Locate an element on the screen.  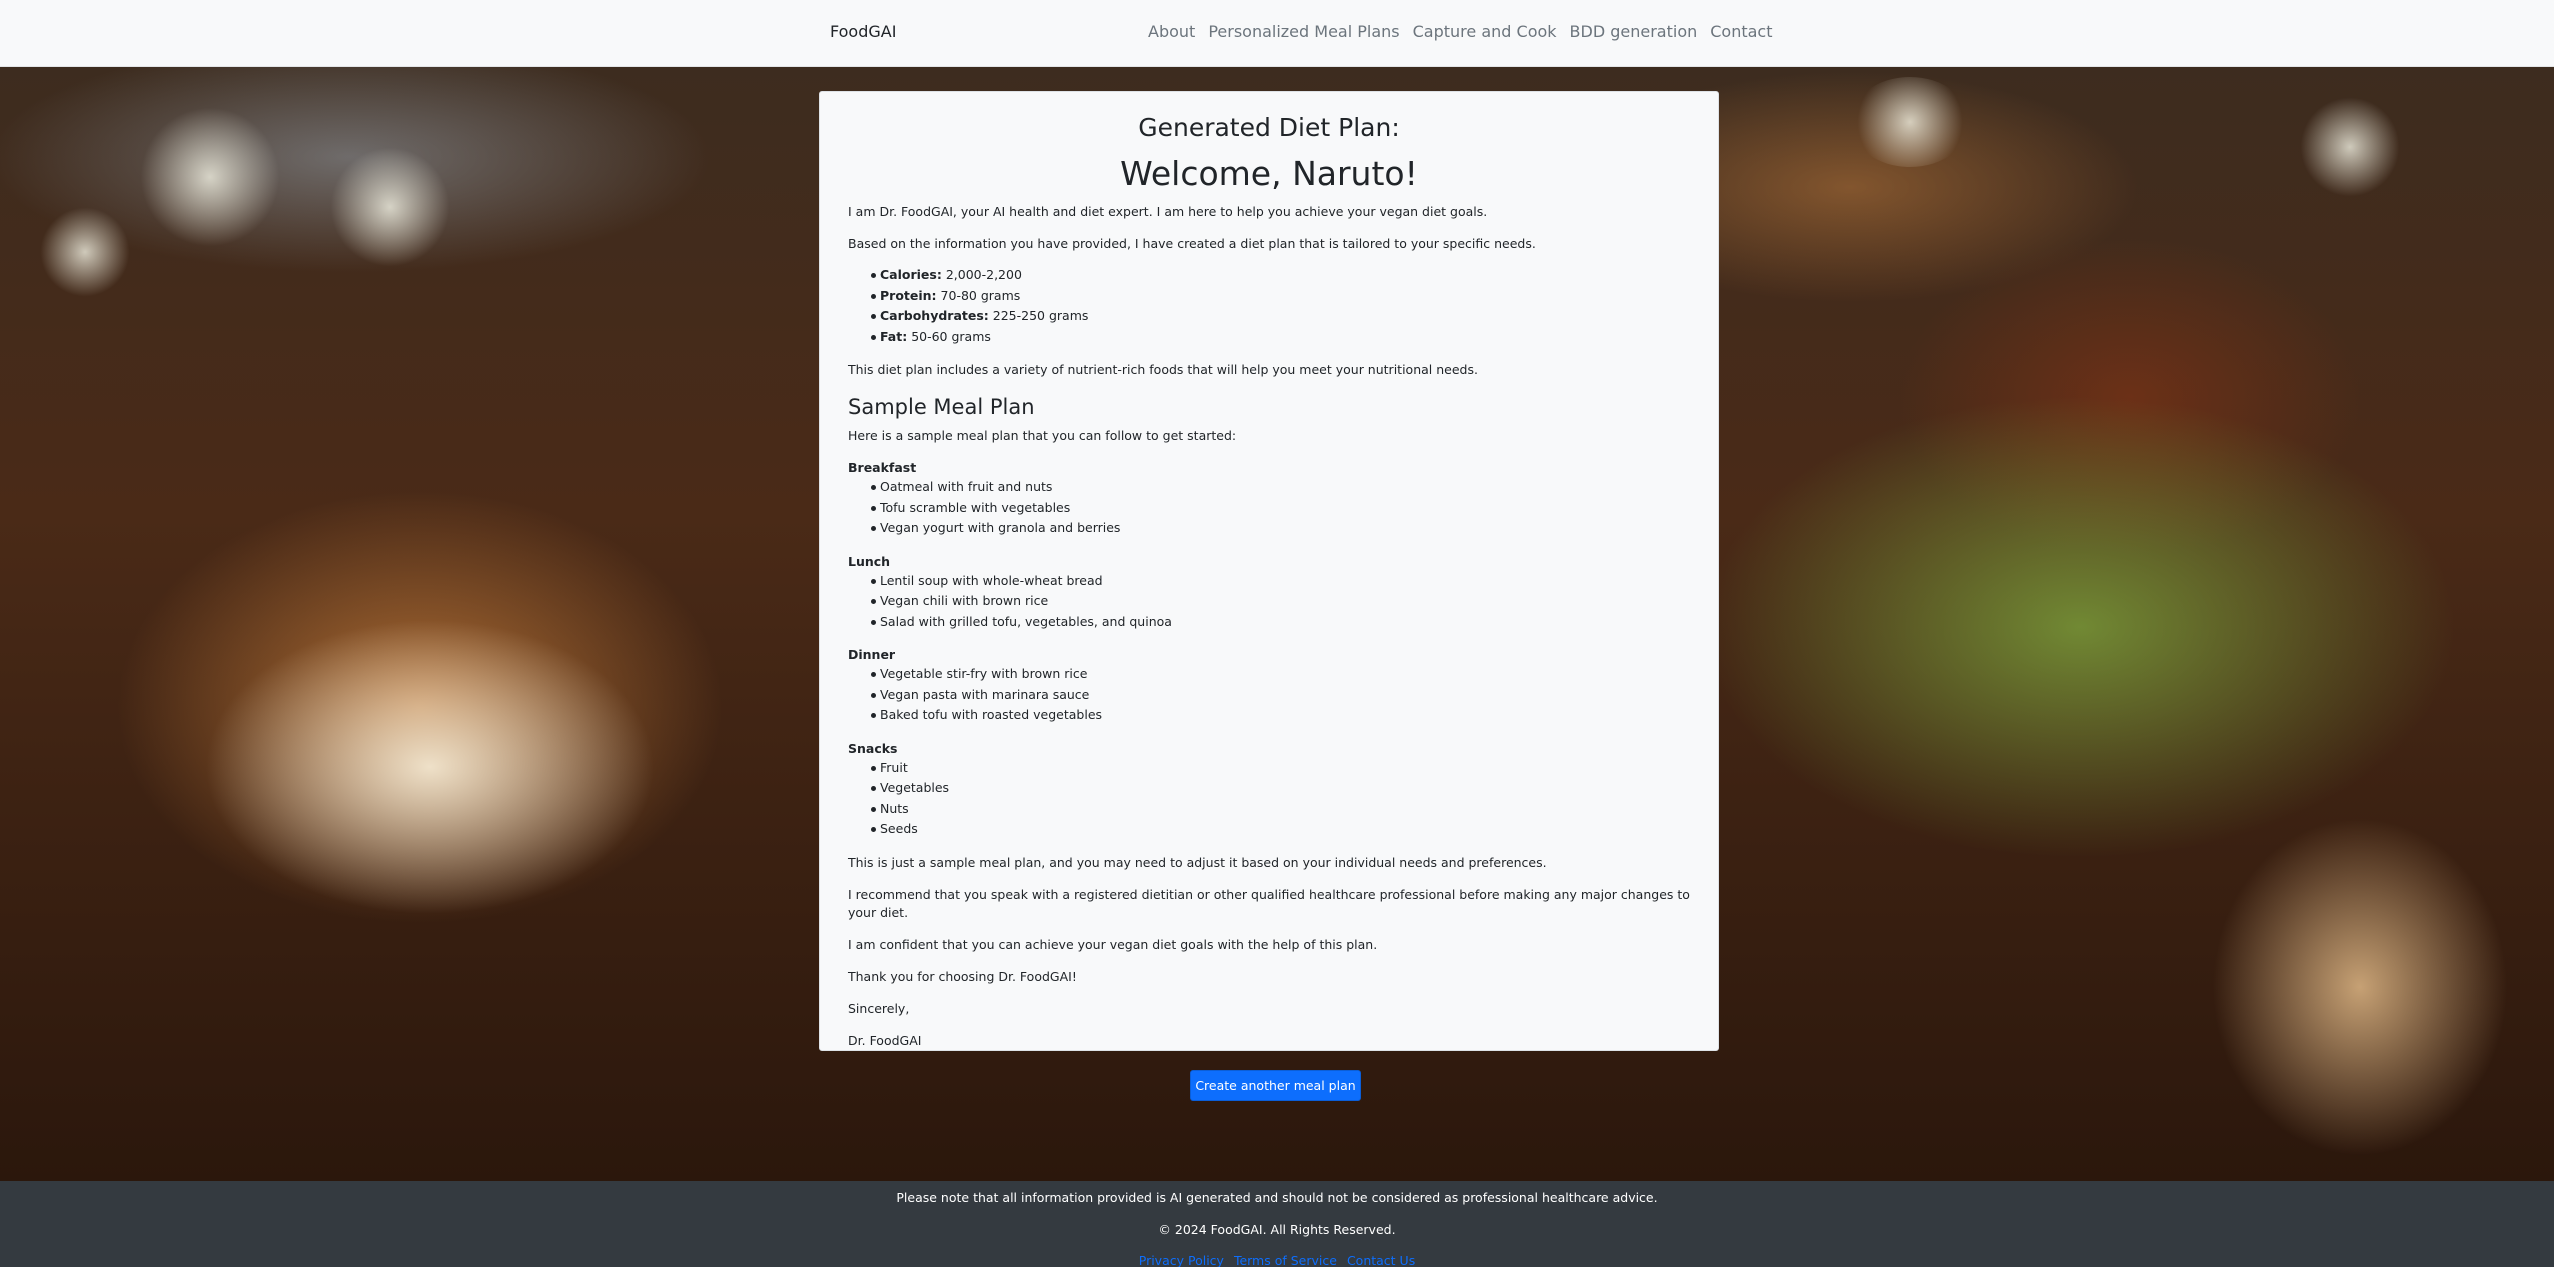
list-item: Vegetables is located at coordinates (1269, 788).